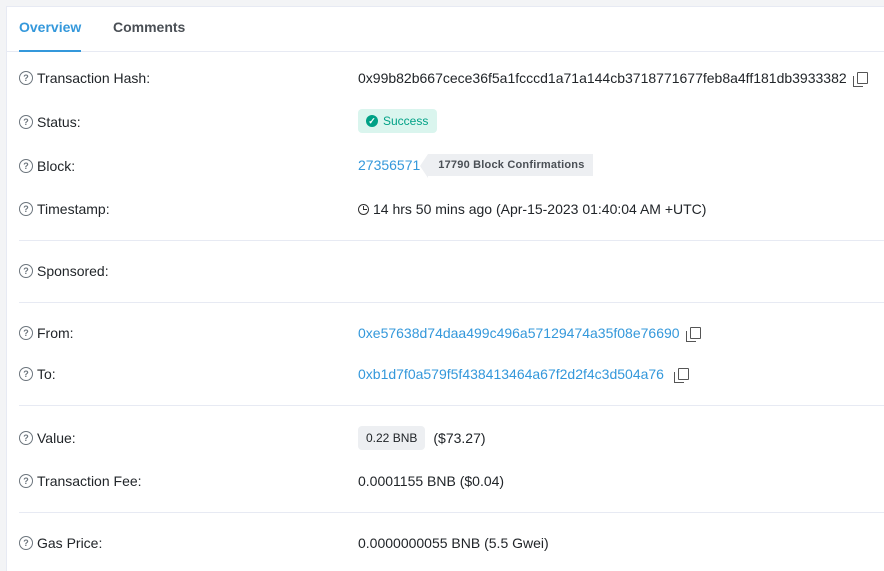  Describe the element at coordinates (89, 481) in the screenshot. I see `fee-label-text: Transaction Fee:` at that location.